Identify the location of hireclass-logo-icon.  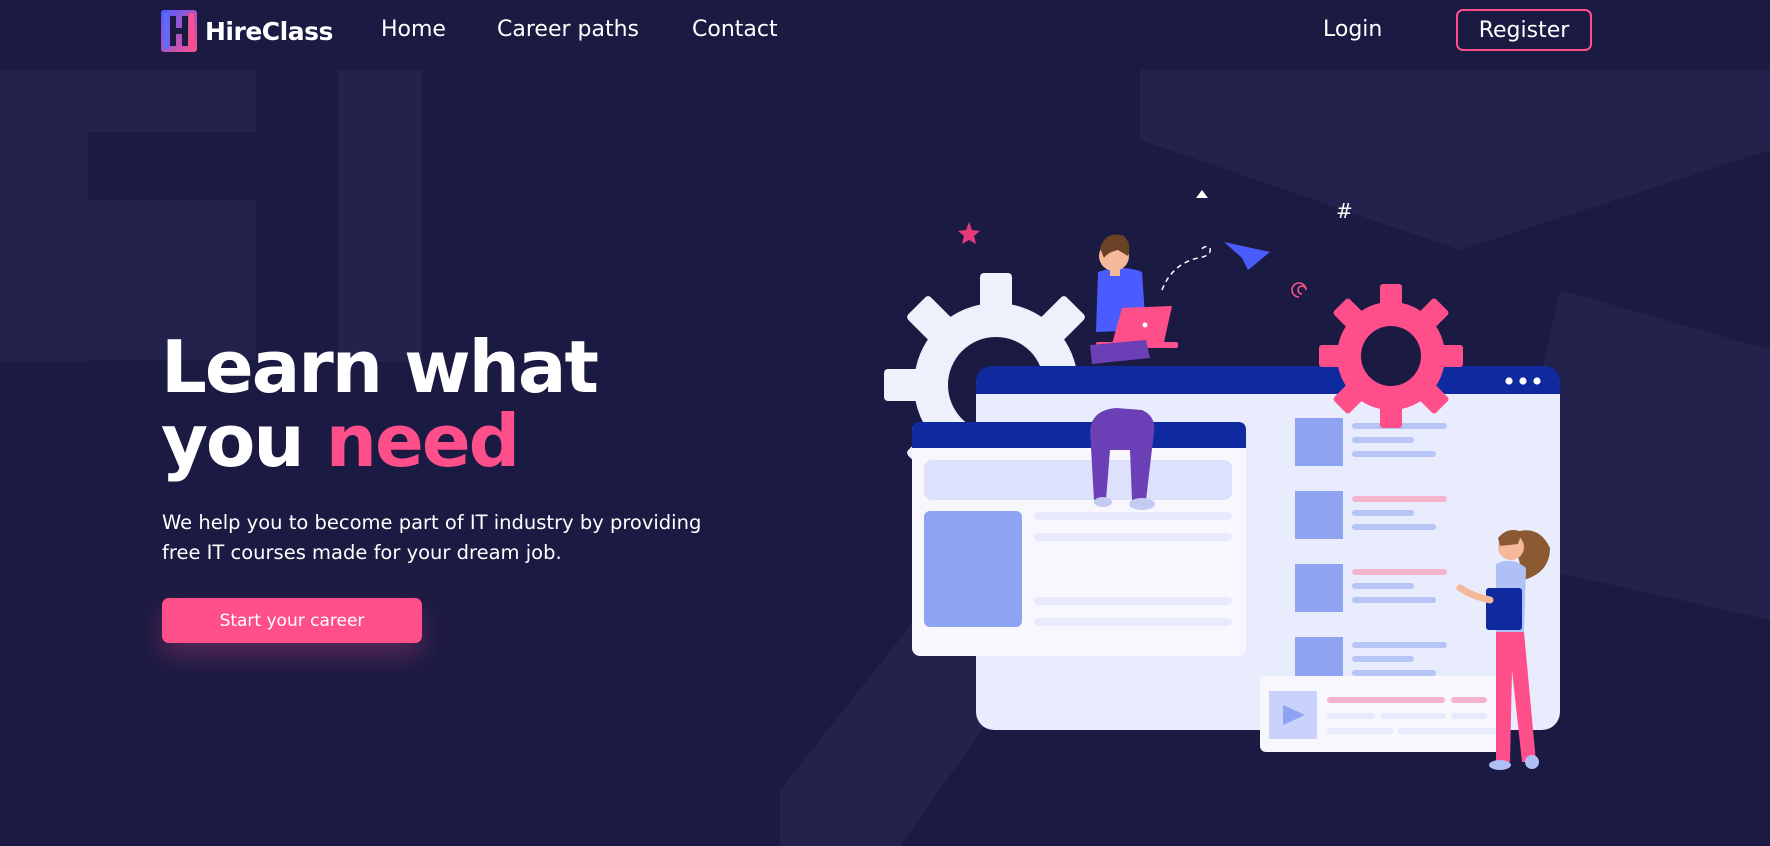
(179, 31).